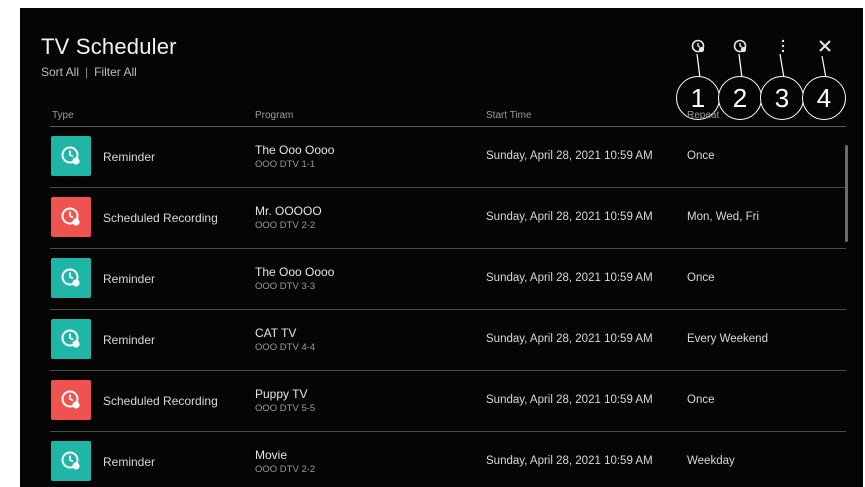 Image resolution: width=865 pixels, height=487 pixels. What do you see at coordinates (723, 217) in the screenshot?
I see `row-repeat: Mon, Wed, Fri` at bounding box center [723, 217].